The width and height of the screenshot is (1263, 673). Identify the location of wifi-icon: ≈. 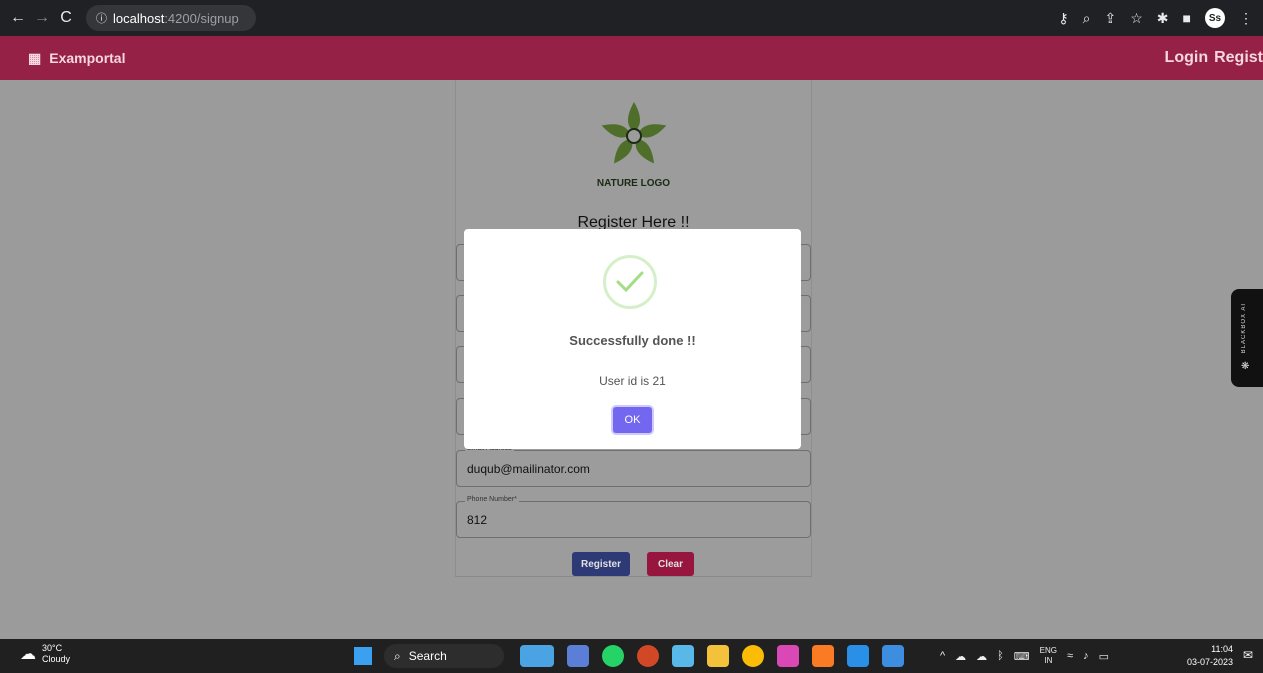
(1070, 656).